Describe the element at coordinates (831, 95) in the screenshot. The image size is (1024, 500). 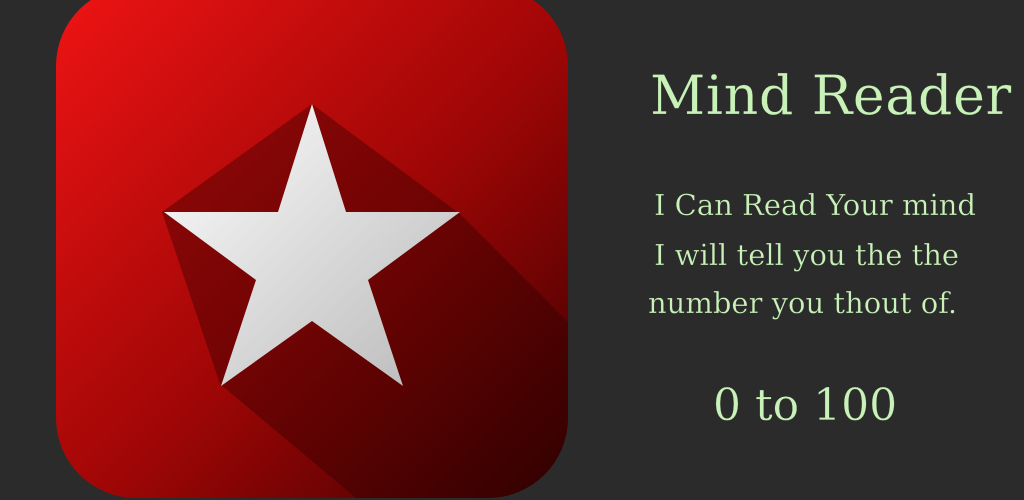
I see `app-title: Mind Reader` at that location.